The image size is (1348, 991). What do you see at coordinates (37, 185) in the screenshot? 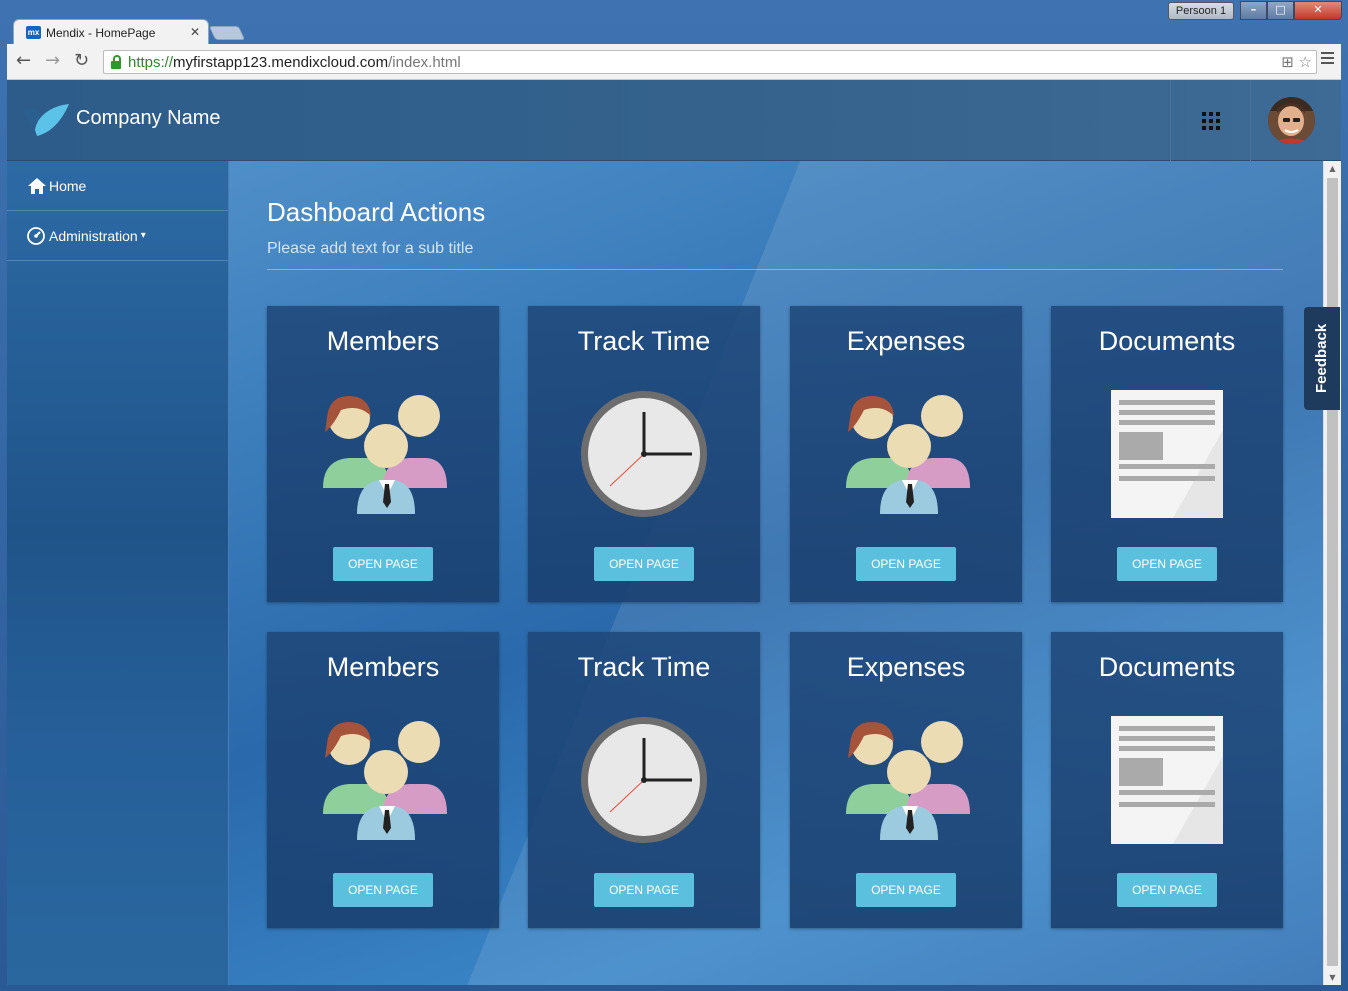
I see `home-icon` at bounding box center [37, 185].